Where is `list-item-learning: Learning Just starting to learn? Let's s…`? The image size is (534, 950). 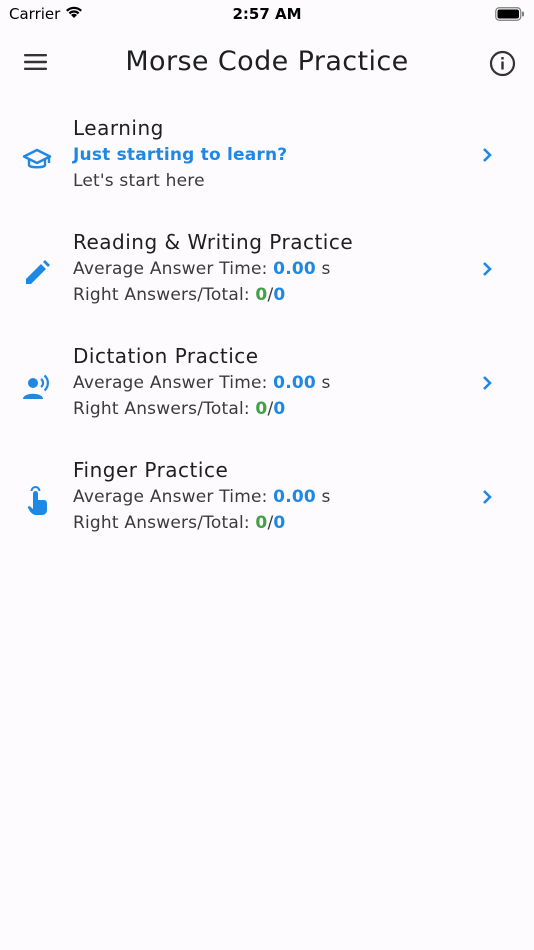 list-item-learning: Learning Just starting to learn? Let's s… is located at coordinates (267, 165).